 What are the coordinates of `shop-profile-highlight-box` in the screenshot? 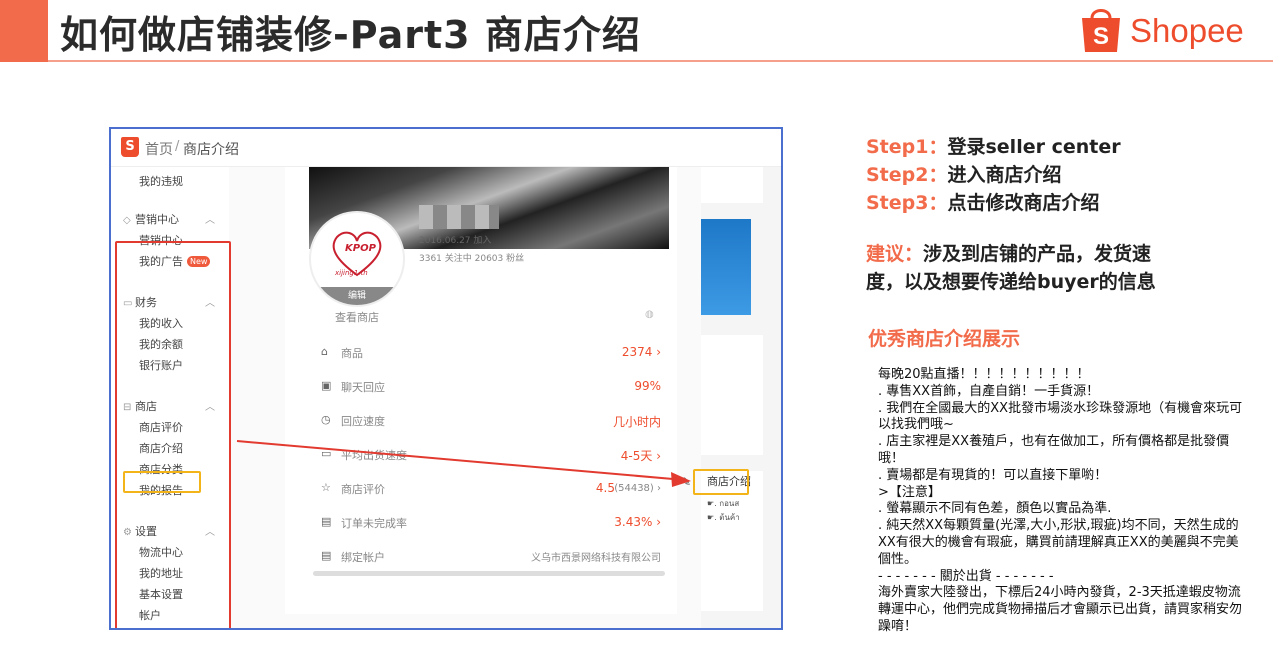 It's located at (162, 482).